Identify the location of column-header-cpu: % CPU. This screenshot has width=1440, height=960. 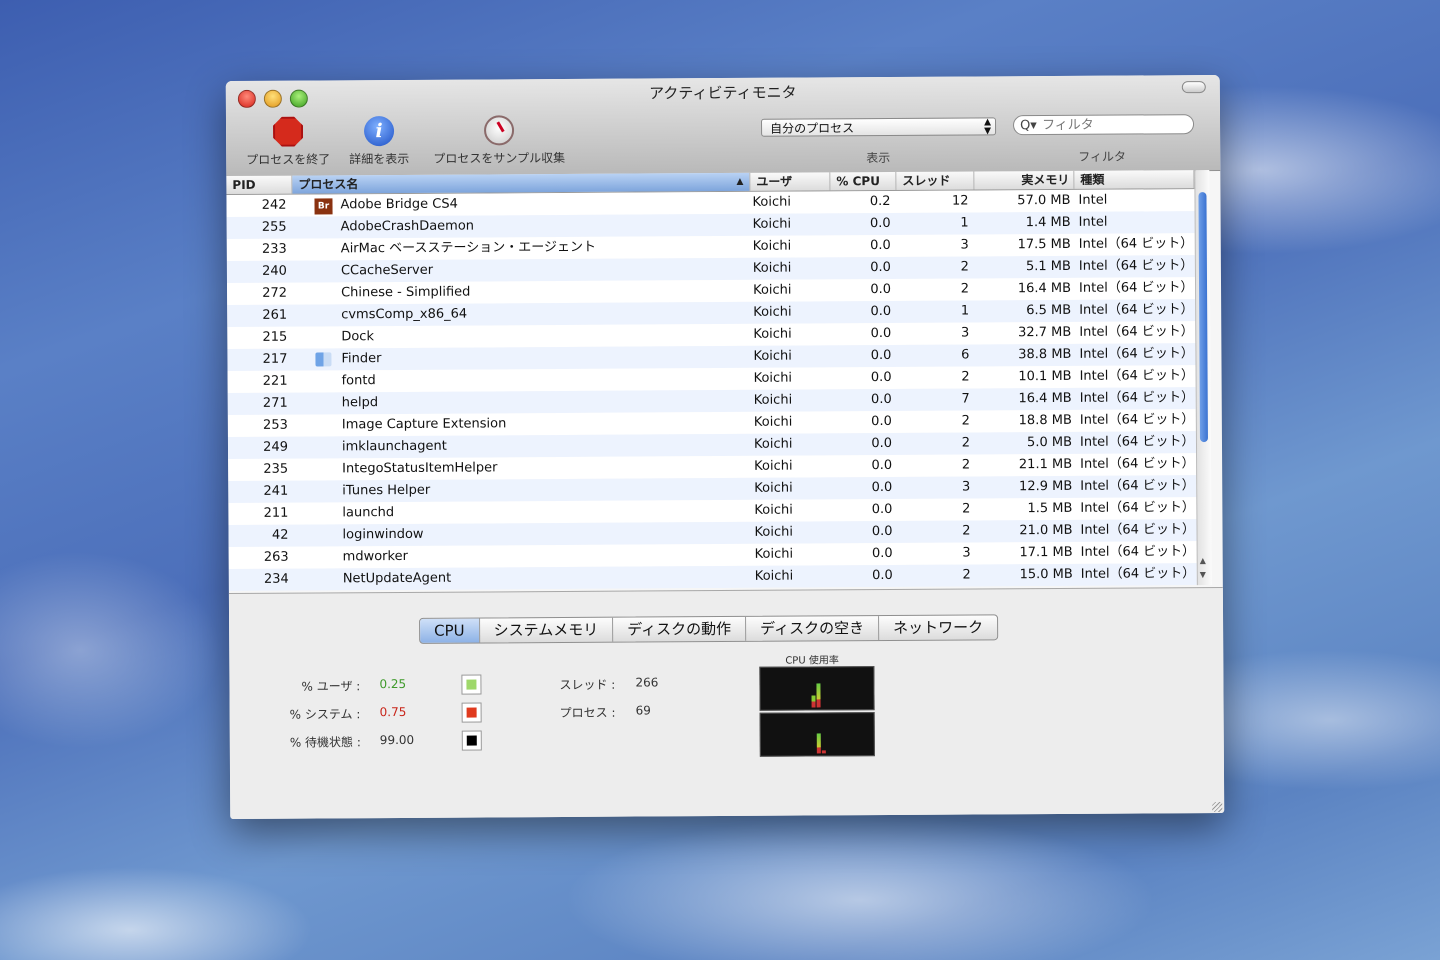
(863, 181).